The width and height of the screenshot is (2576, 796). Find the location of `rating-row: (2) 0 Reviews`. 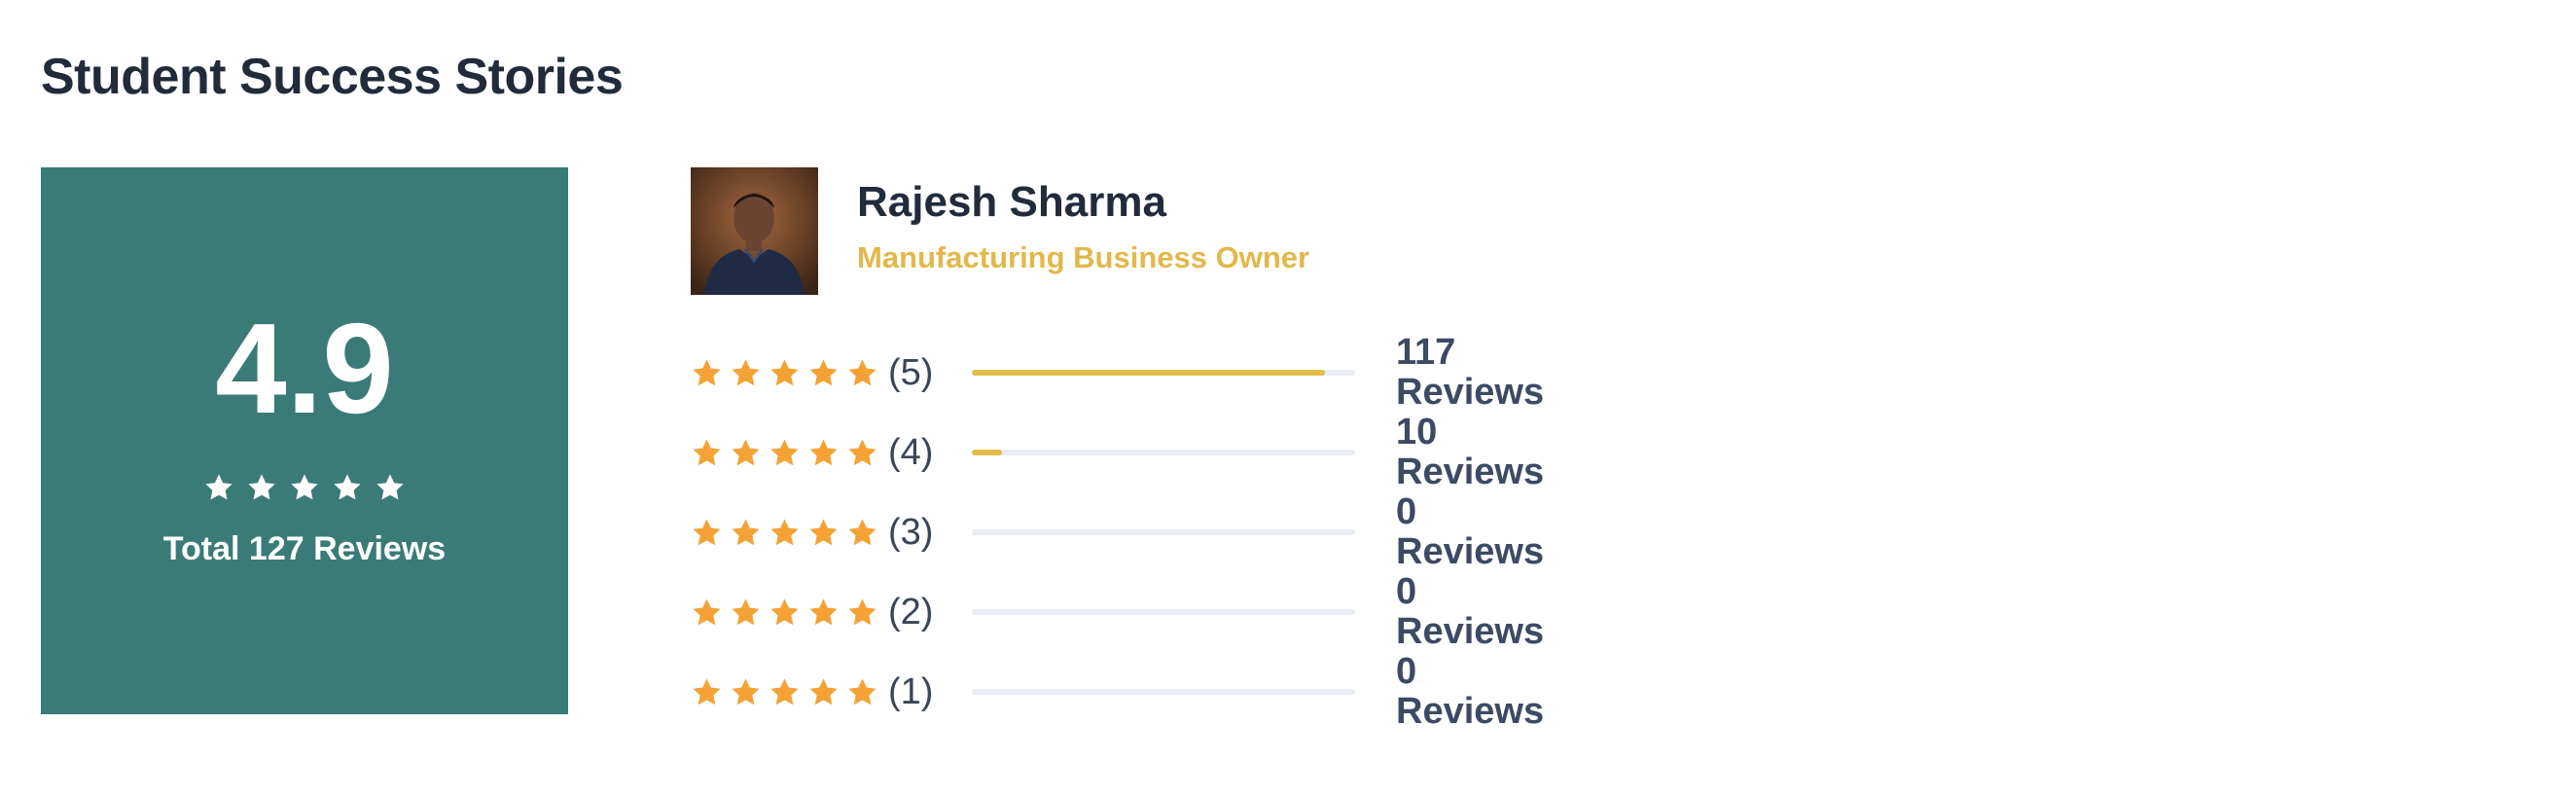

rating-row: (2) 0 Reviews is located at coordinates (1126, 612).